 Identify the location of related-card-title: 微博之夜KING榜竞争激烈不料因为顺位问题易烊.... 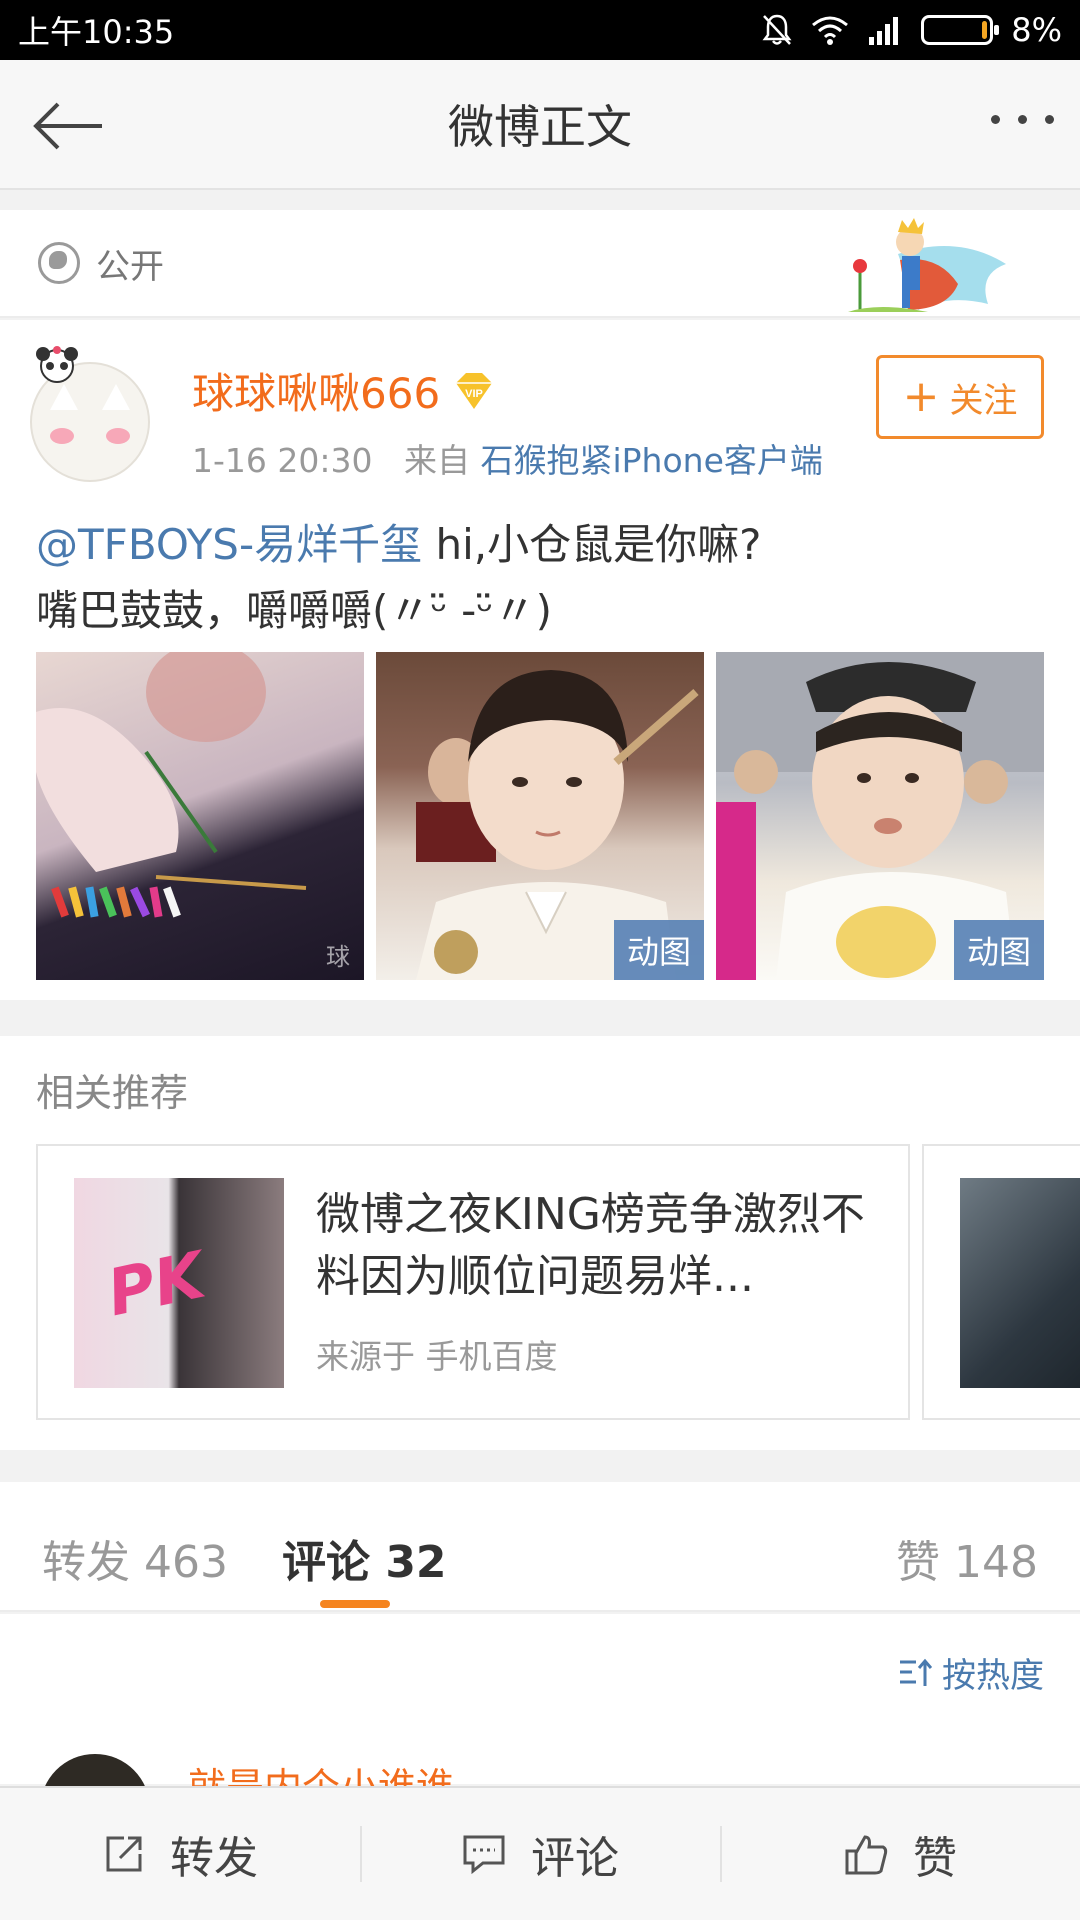
(590, 1245).